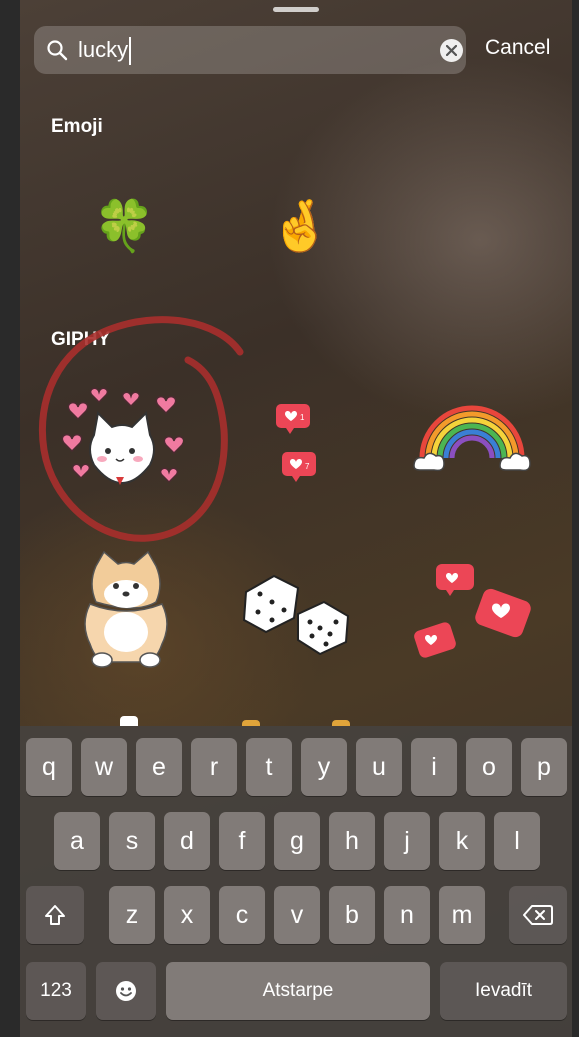 The image size is (579, 1037). Describe the element at coordinates (298, 991) in the screenshot. I see `space-key: Atstarpe` at that location.